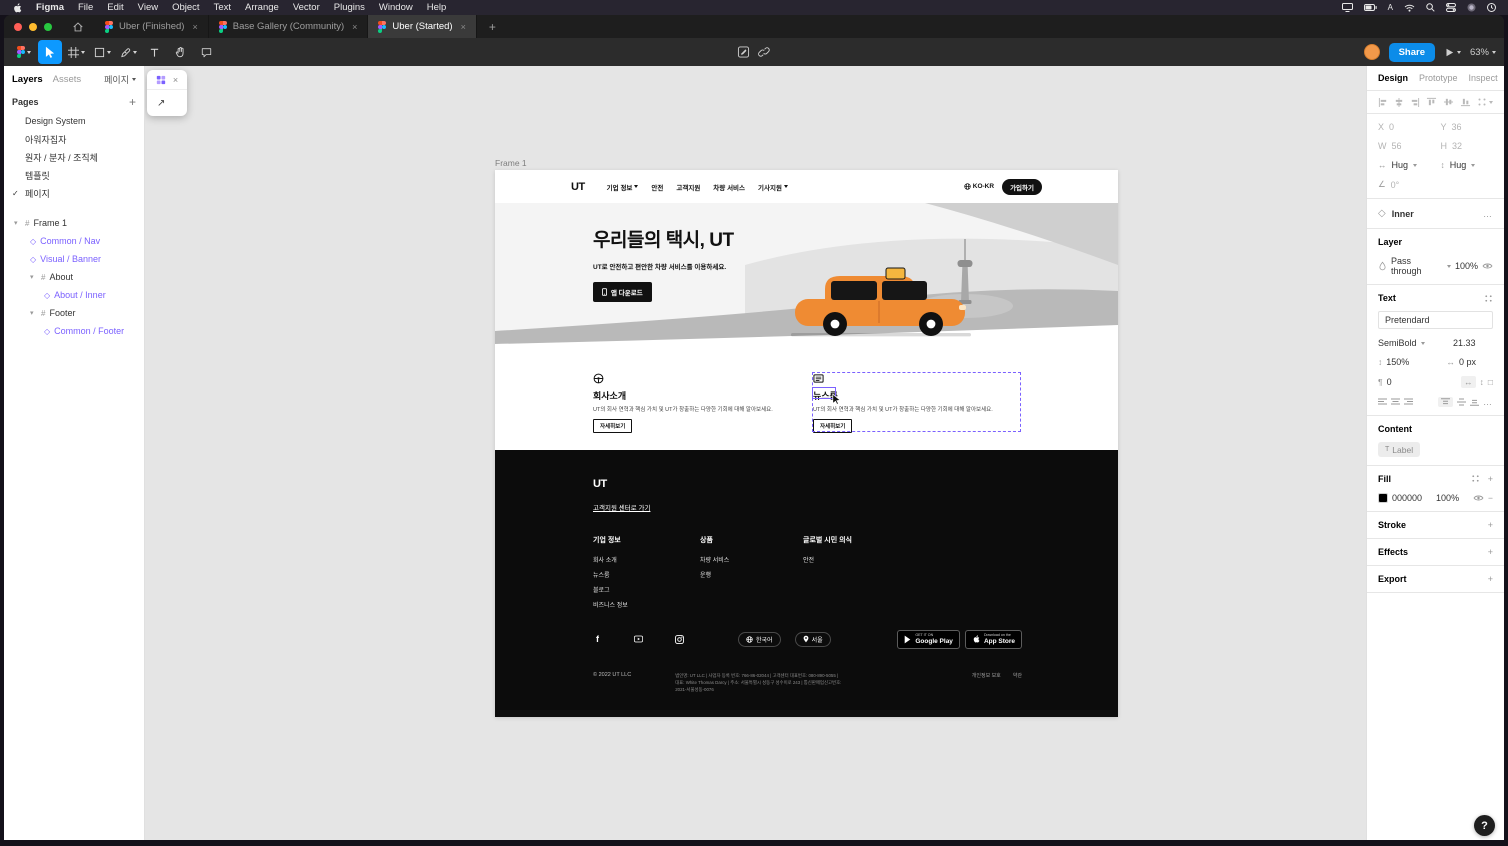  I want to click on footer-link: 비즈니스 정보, so click(646, 606).